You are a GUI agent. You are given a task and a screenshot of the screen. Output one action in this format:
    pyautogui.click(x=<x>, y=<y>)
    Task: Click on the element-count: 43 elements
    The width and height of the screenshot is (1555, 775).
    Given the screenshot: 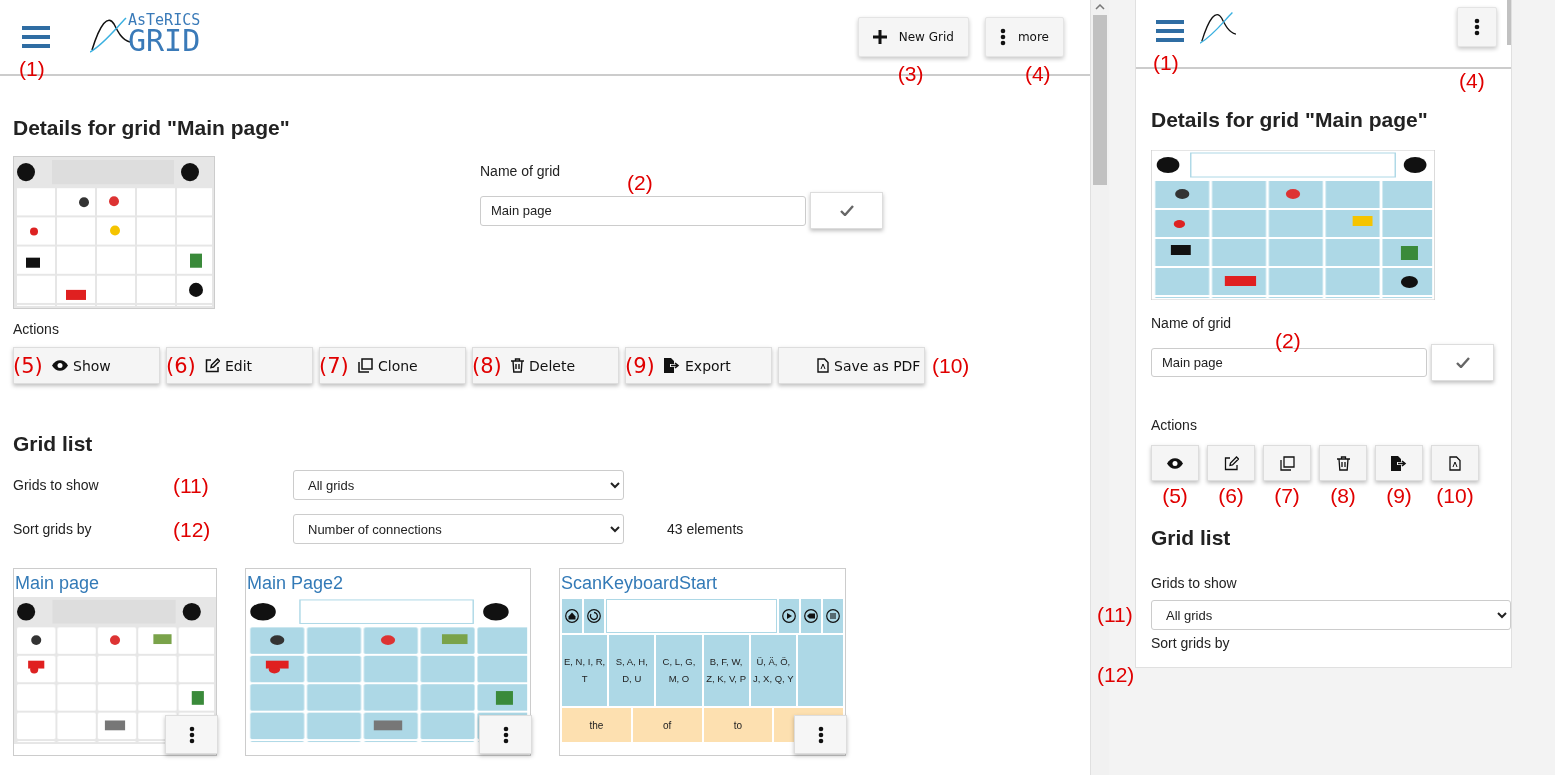 What is the action you would take?
    pyautogui.click(x=705, y=529)
    